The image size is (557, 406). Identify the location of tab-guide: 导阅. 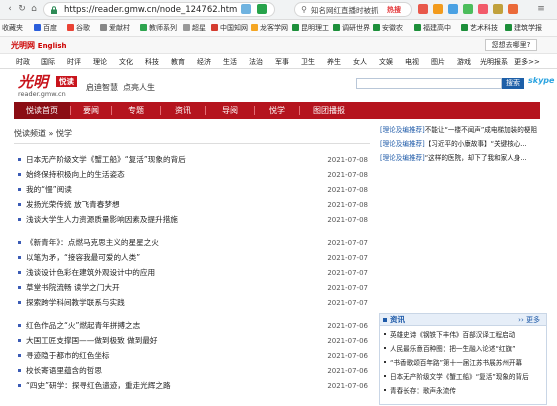
(230, 110).